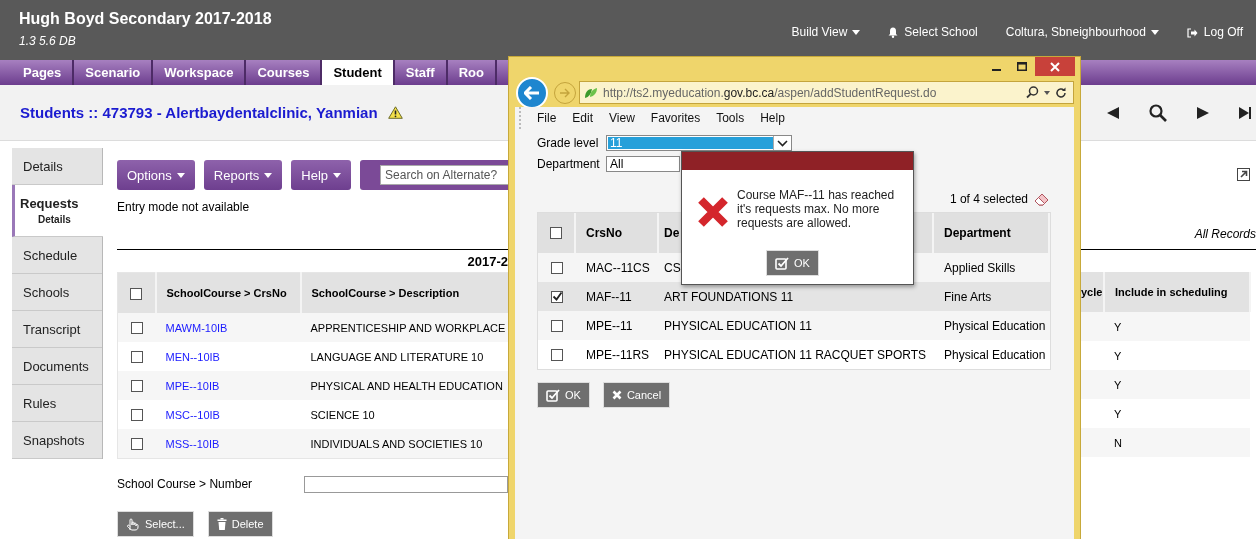 This screenshot has width=1256, height=539. Describe the element at coordinates (1082, 32) in the screenshot. I see `header-menu-item: Coltura, Sbneighbourhood` at that location.